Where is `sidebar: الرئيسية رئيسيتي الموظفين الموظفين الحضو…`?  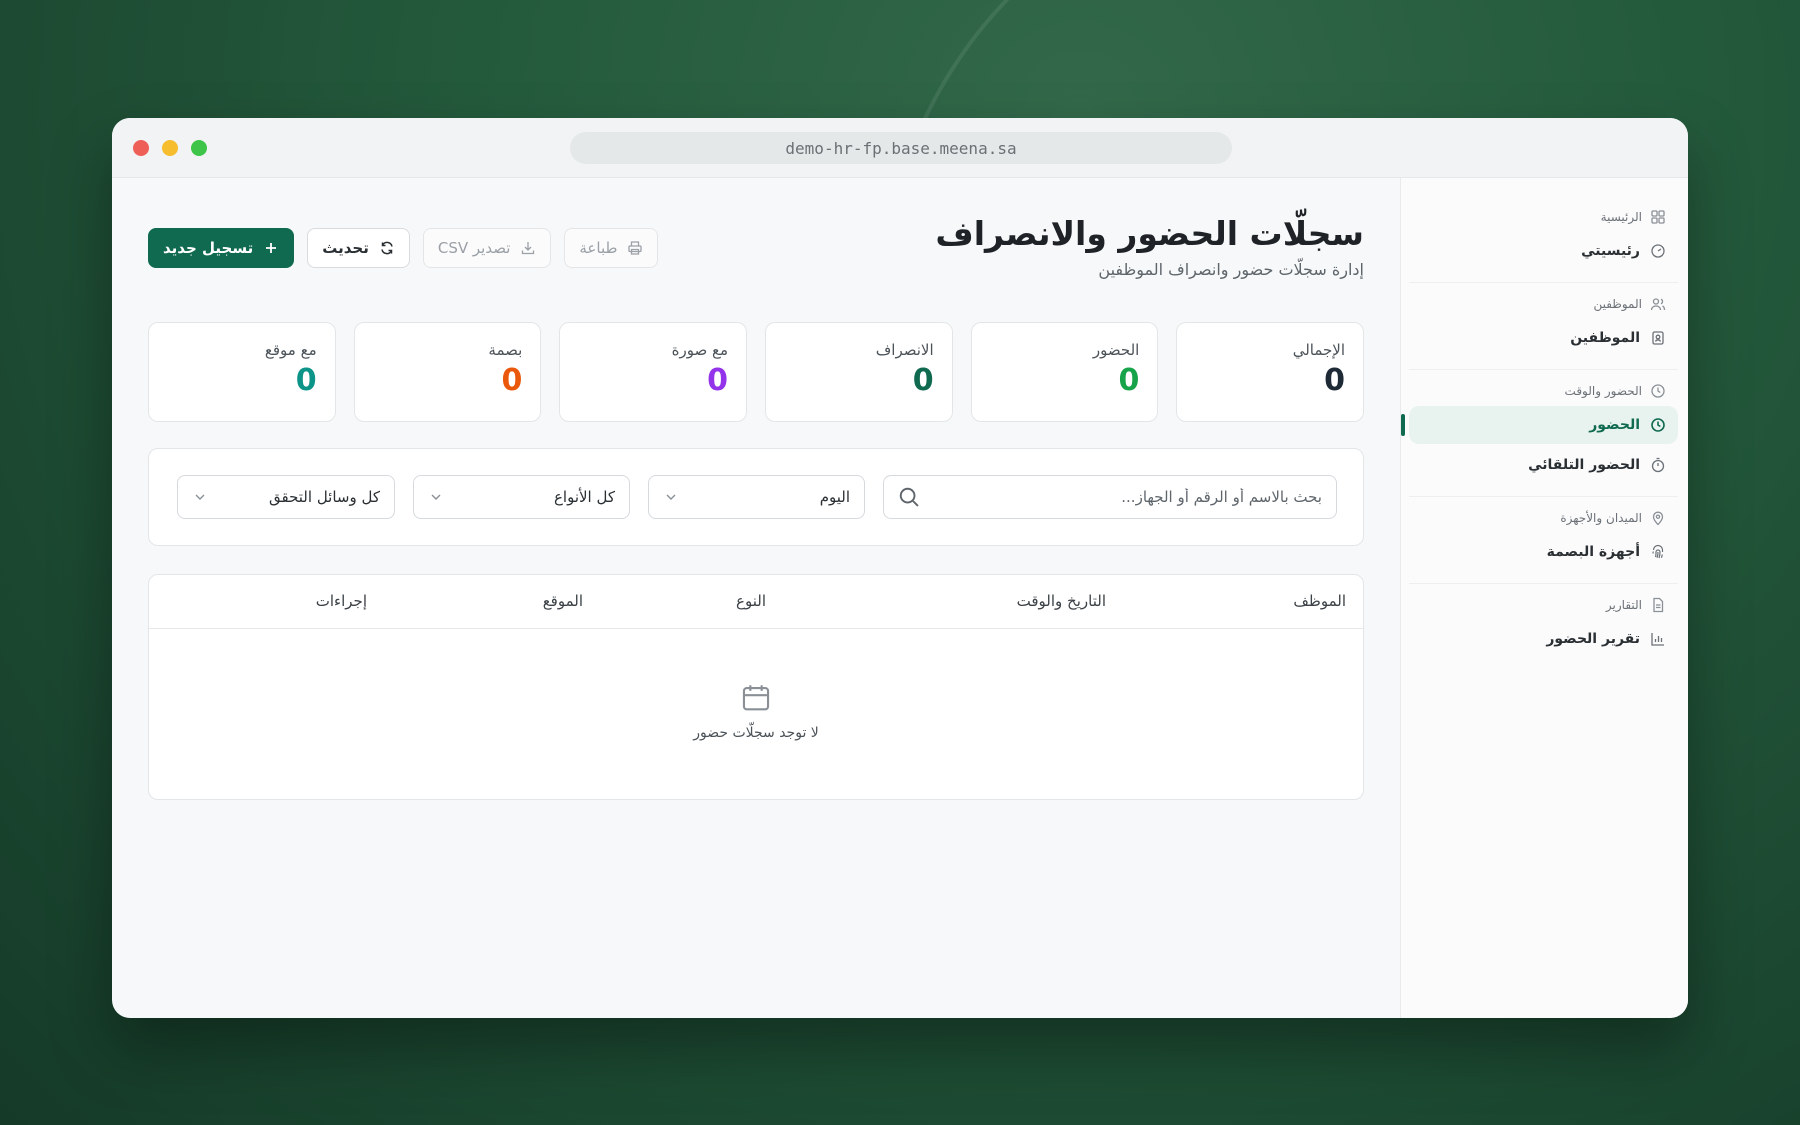
sidebar: الرئيسية رئيسيتي الموظفين الموظفين الحضو… is located at coordinates (1544, 598).